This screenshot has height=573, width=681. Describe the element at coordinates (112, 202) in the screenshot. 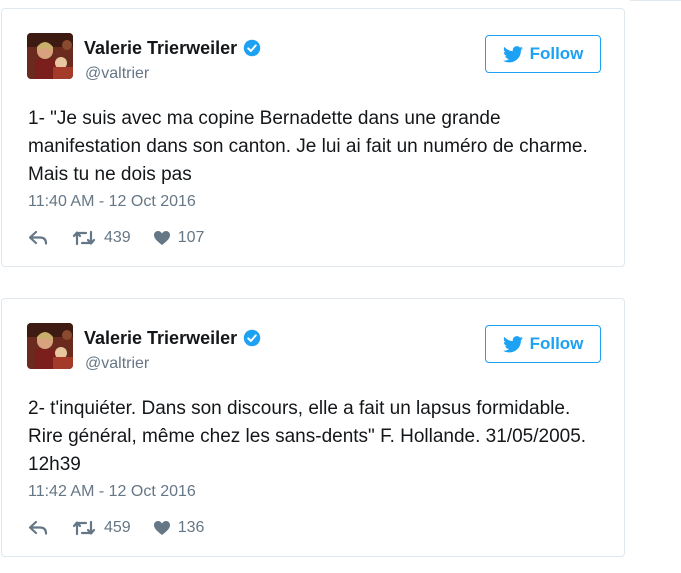

I see `tweet-timestamp: 11:40 AM - 12 Oct 2016` at that location.